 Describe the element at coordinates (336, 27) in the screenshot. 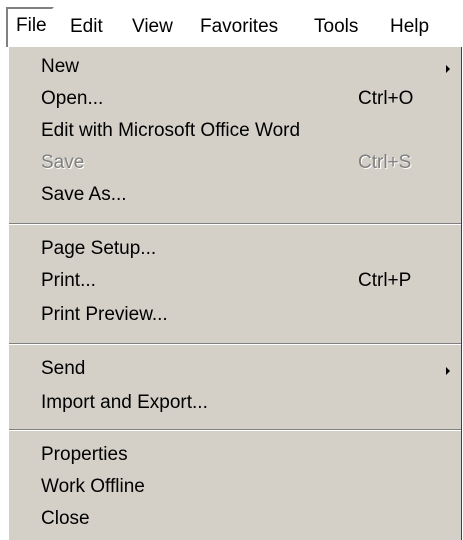

I see `menu-tools: Tools` at that location.